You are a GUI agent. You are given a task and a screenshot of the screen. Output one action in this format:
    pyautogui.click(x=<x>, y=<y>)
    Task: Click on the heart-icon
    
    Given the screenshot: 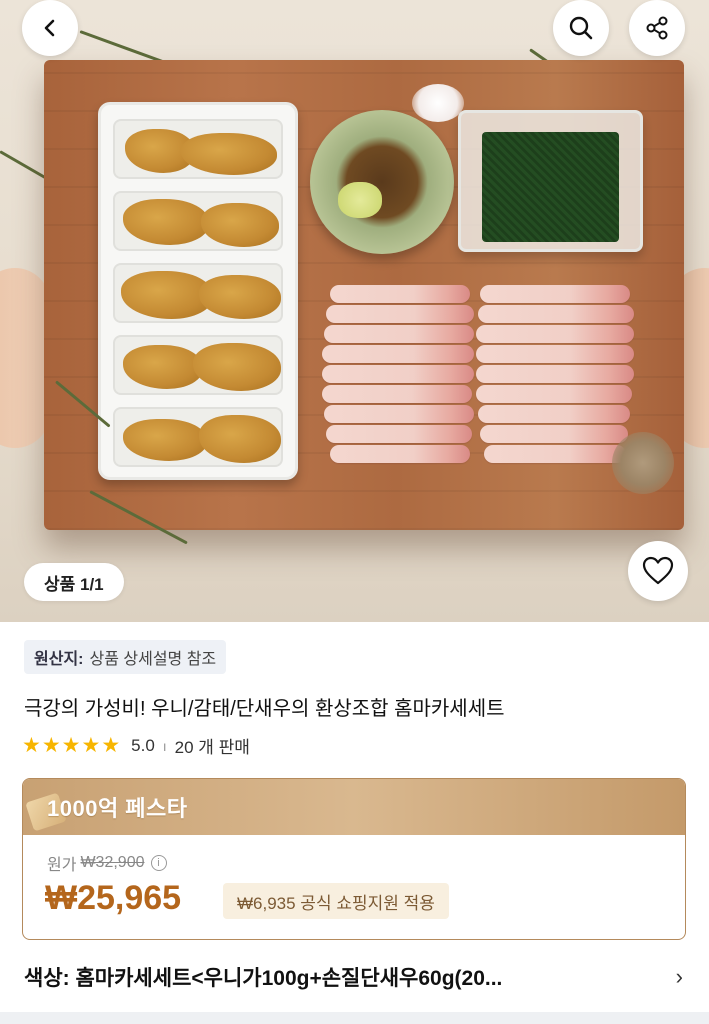 What is the action you would take?
    pyautogui.click(x=658, y=570)
    